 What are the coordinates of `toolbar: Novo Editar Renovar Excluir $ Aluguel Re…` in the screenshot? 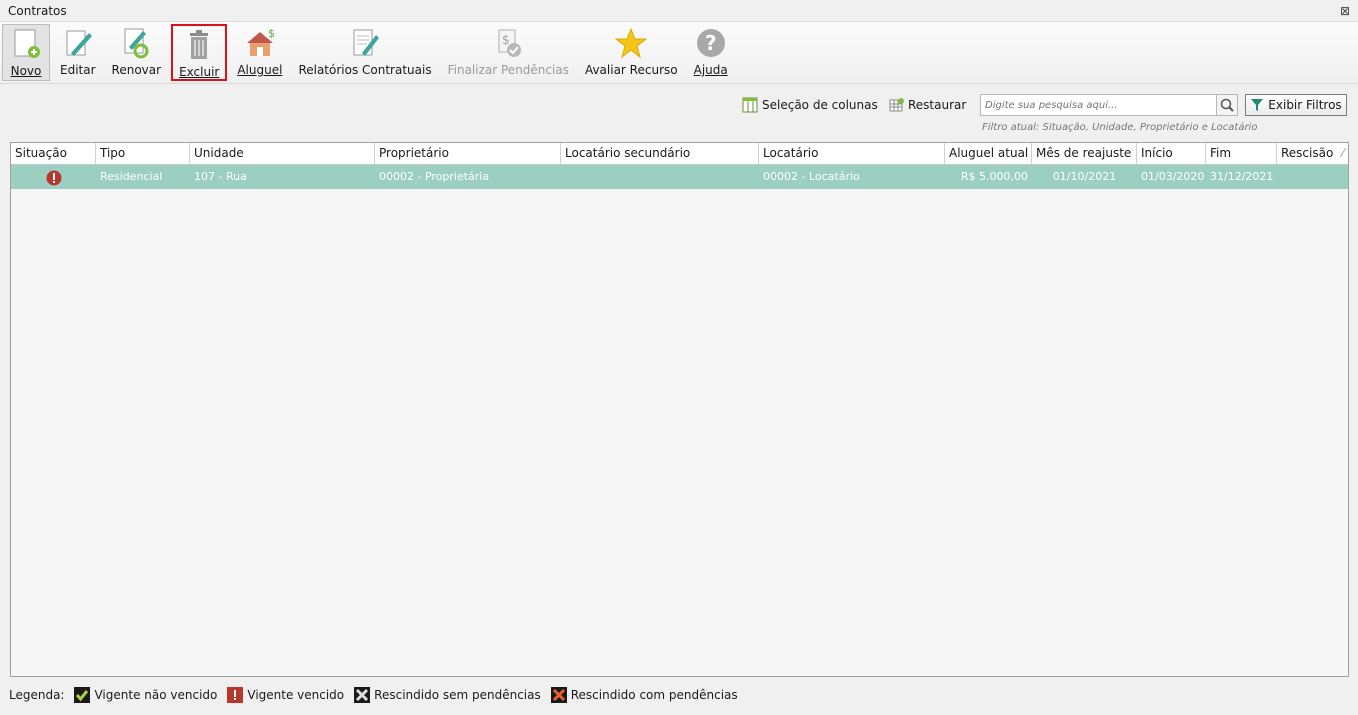 It's located at (679, 53).